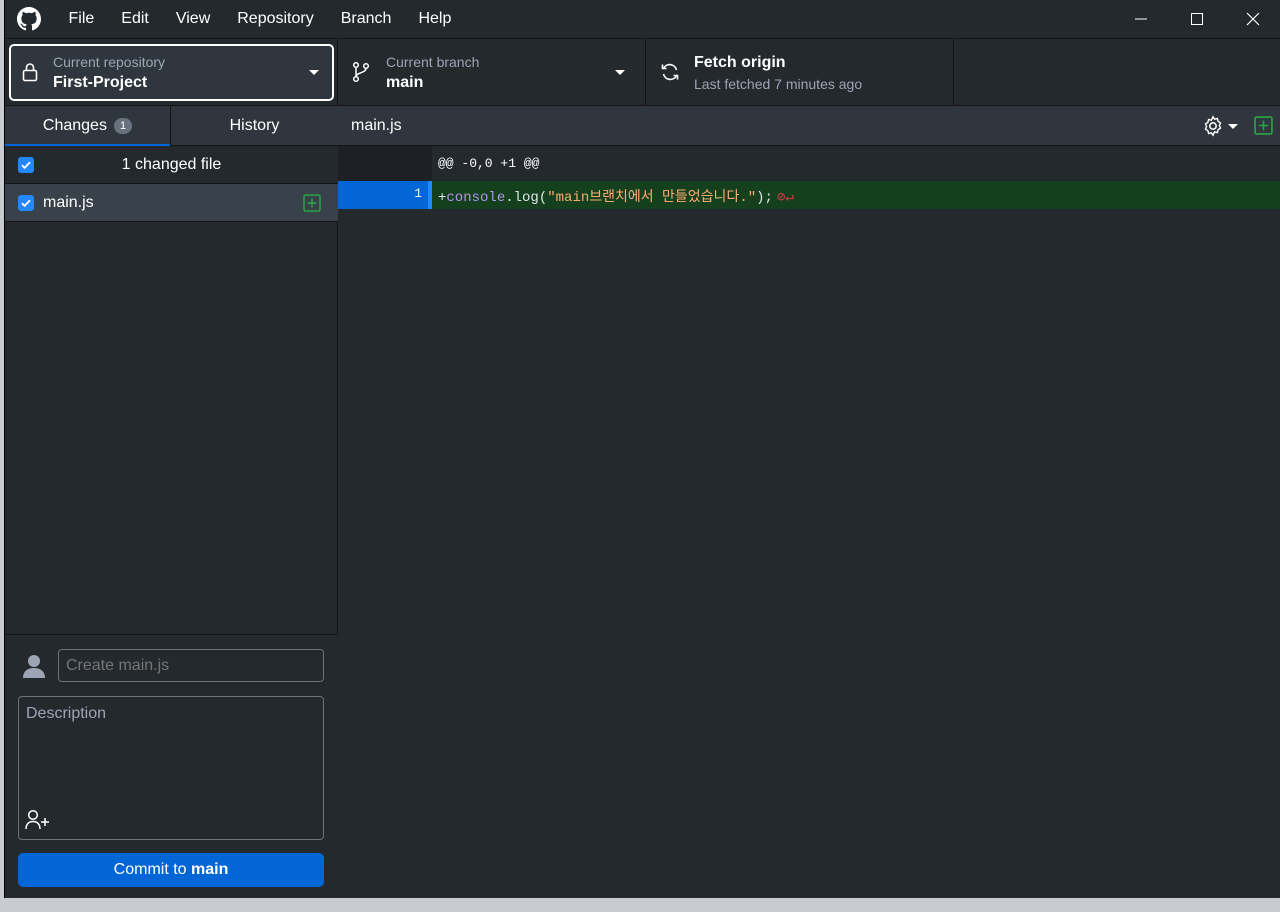 The width and height of the screenshot is (1280, 912). Describe the element at coordinates (1213, 126) in the screenshot. I see `gear-icon` at that location.